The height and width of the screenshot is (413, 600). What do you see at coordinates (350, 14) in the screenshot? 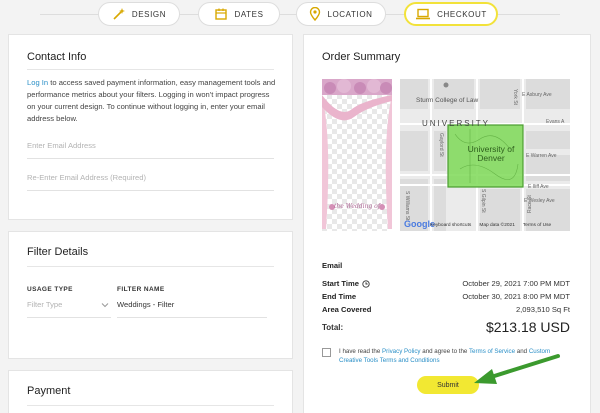
I see `step-location-label: LOCATION` at bounding box center [350, 14].